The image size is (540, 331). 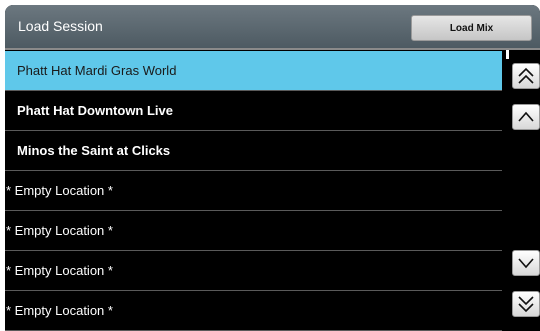 I want to click on scroll-bottom-button, so click(x=526, y=304).